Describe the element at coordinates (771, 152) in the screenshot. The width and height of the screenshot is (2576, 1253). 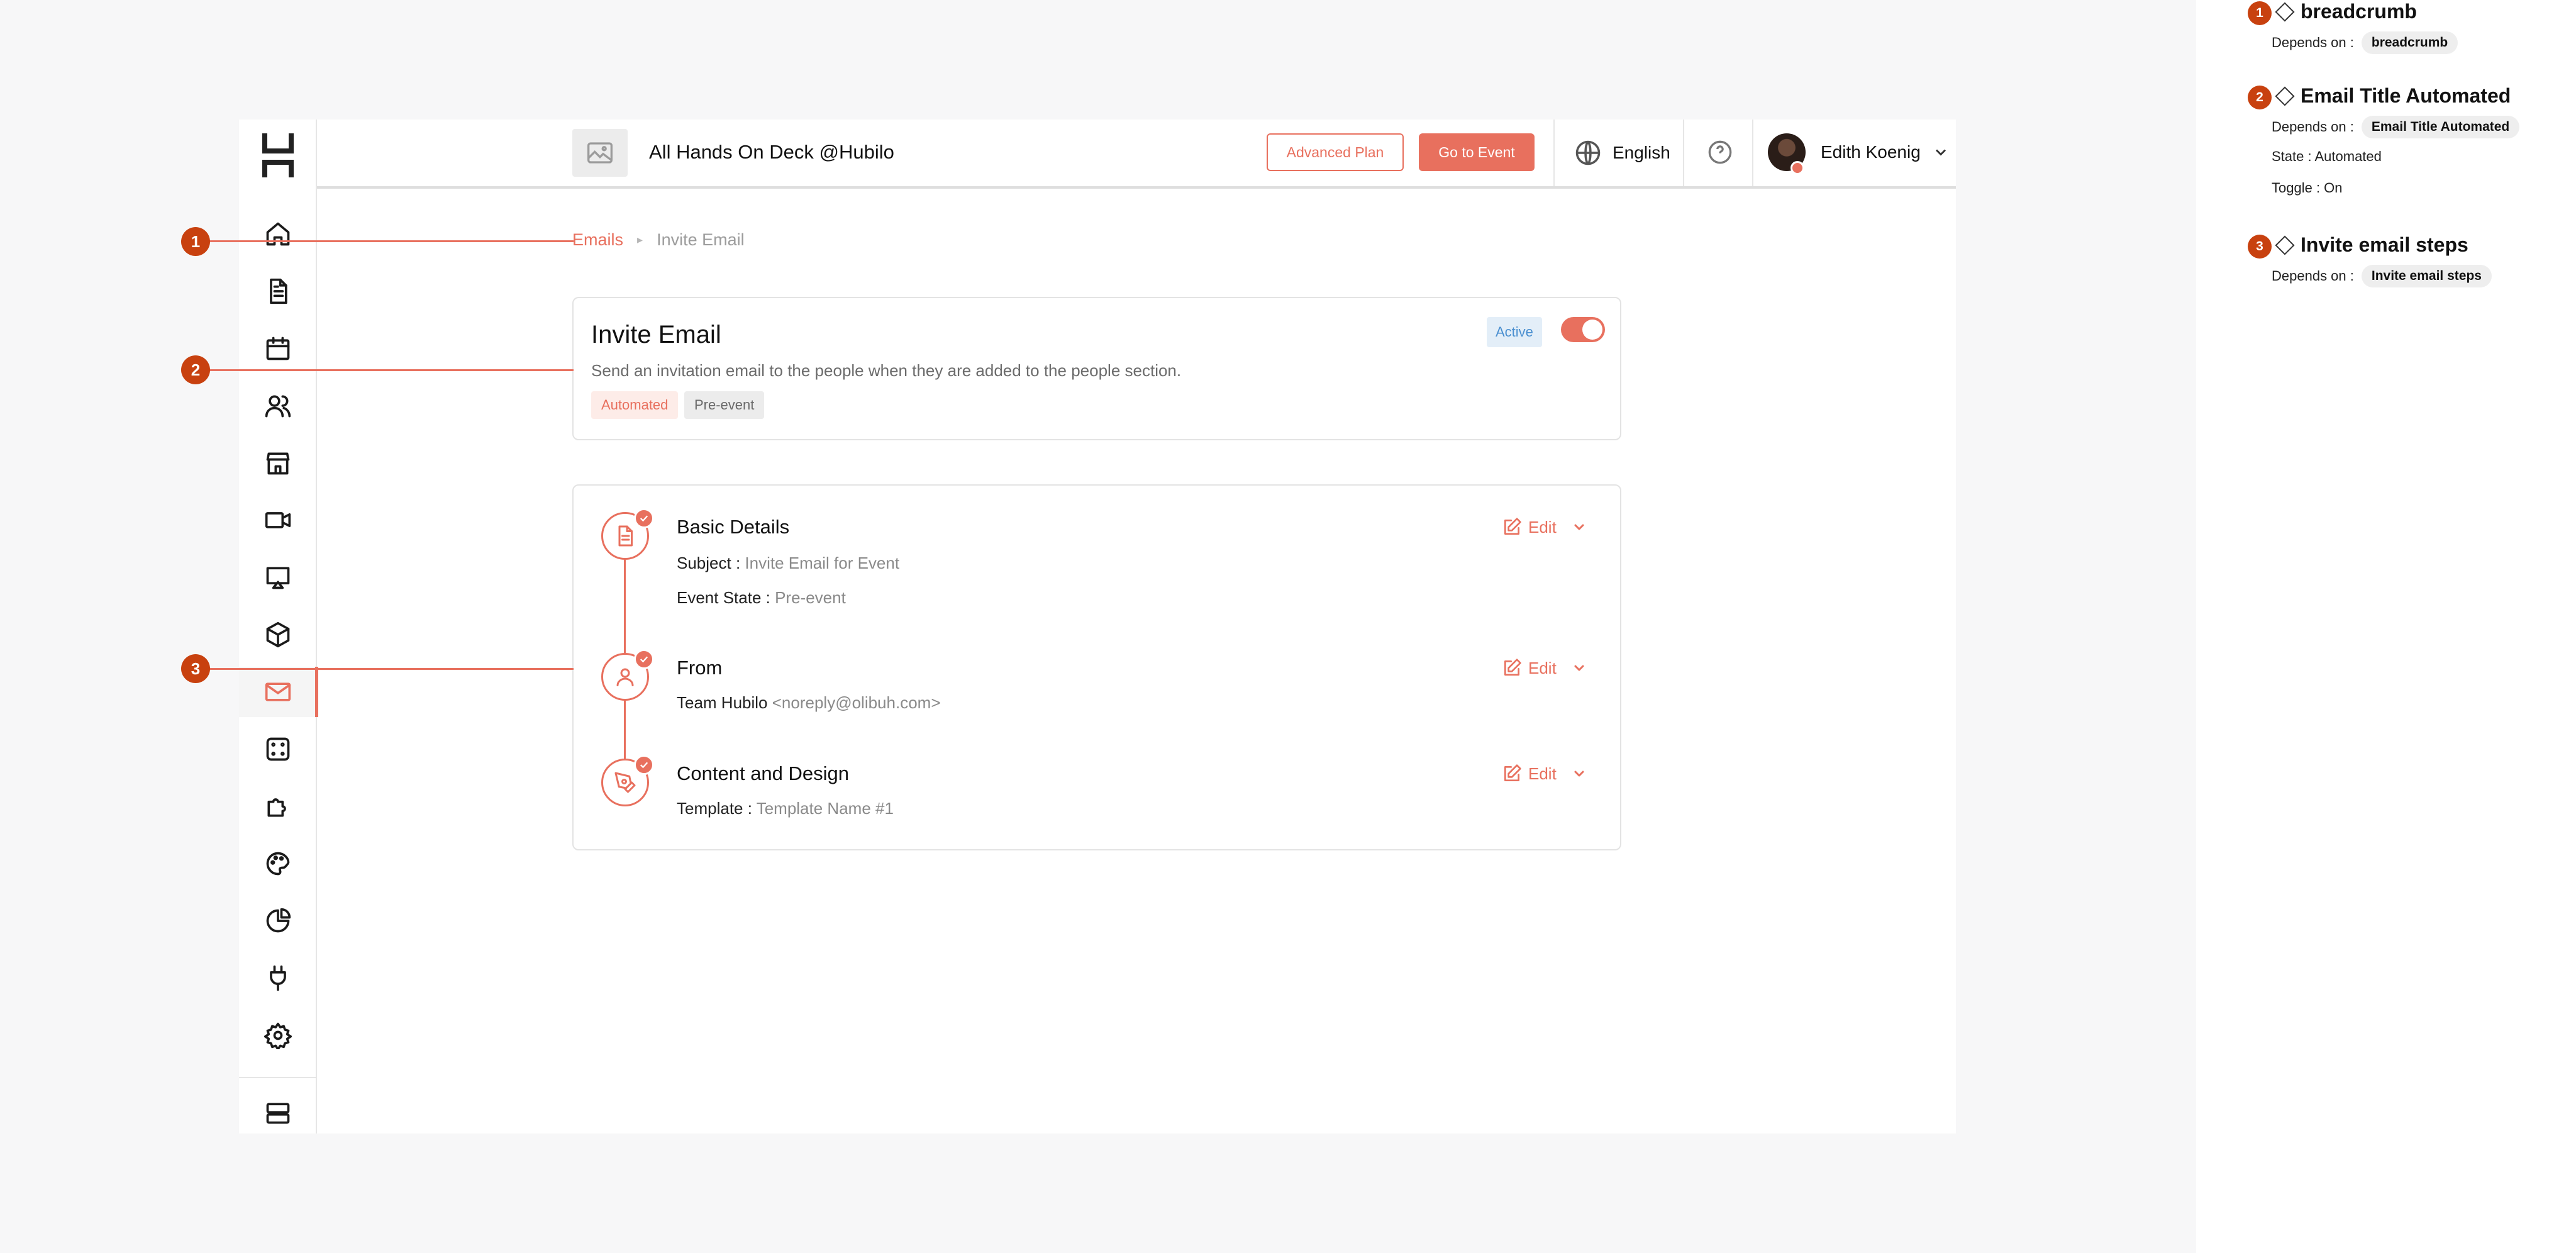
I see `event-title: All Hands On Deck @Hubilo` at that location.